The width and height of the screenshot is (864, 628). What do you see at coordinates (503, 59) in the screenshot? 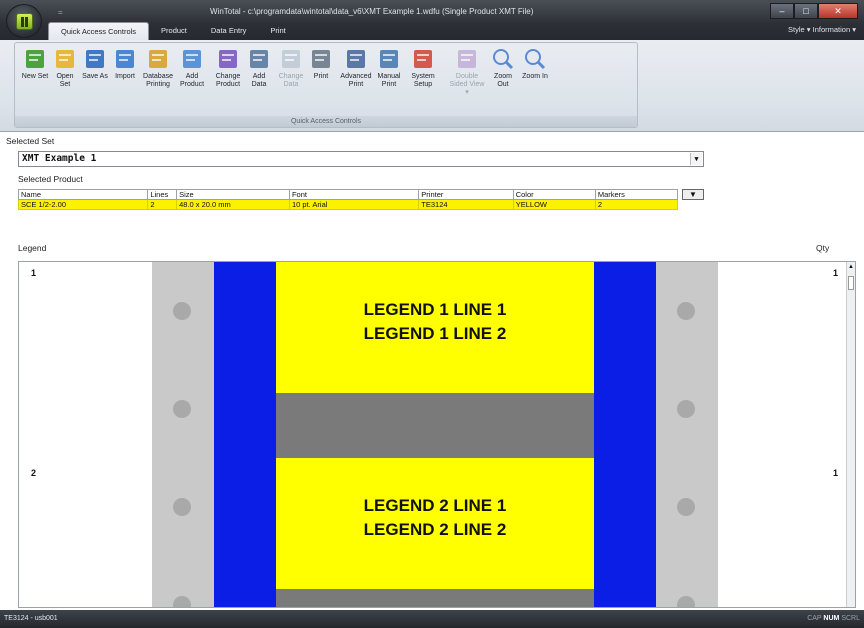
I see `zoom-out-icon` at bounding box center [503, 59].